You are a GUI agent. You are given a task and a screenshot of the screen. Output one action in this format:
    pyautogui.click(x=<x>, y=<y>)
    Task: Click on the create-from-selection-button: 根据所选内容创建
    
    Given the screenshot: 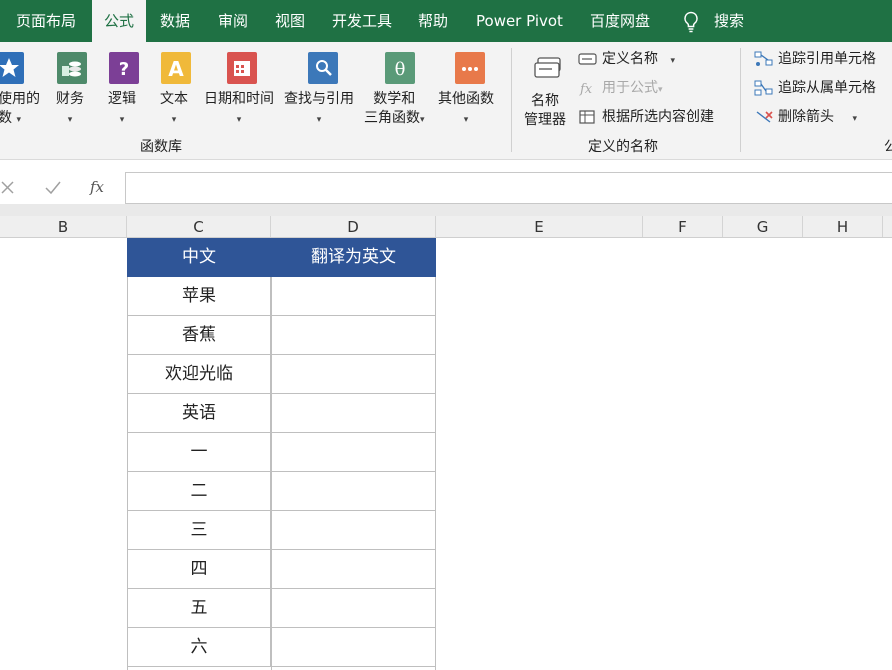 What is the action you would take?
    pyautogui.click(x=646, y=117)
    